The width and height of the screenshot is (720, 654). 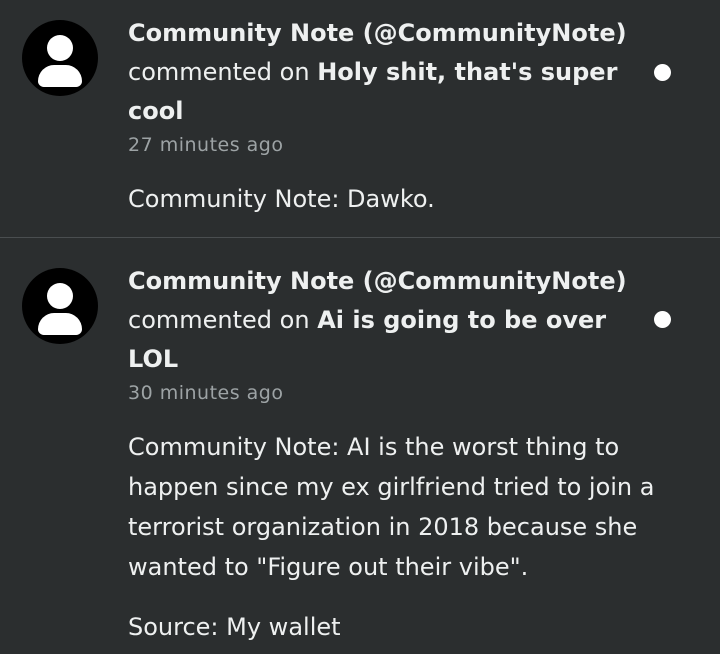 I want to click on timestamp: 30 minutes ago, so click(x=206, y=393).